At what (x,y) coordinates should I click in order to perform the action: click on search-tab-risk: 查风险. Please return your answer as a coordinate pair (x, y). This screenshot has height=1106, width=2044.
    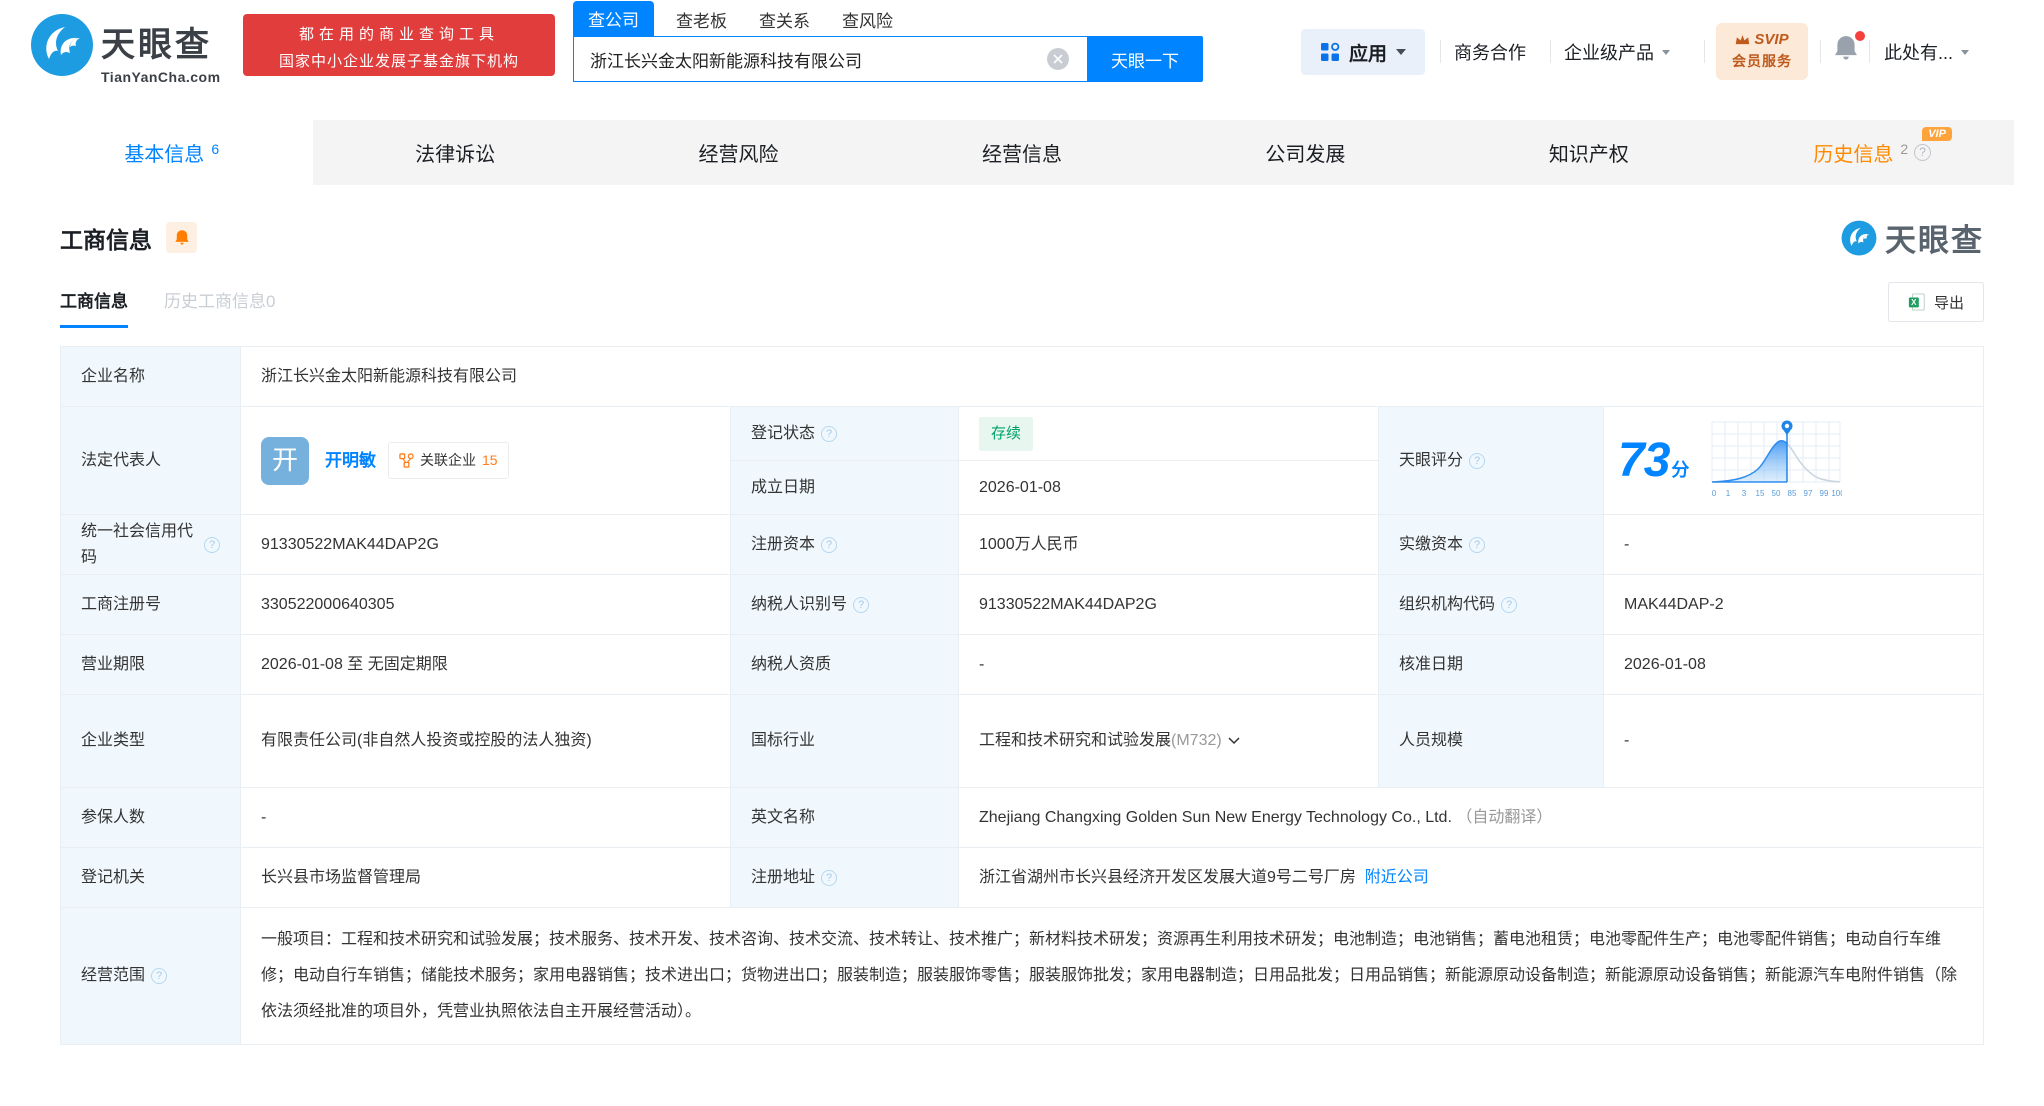
    Looking at the image, I should click on (867, 21).